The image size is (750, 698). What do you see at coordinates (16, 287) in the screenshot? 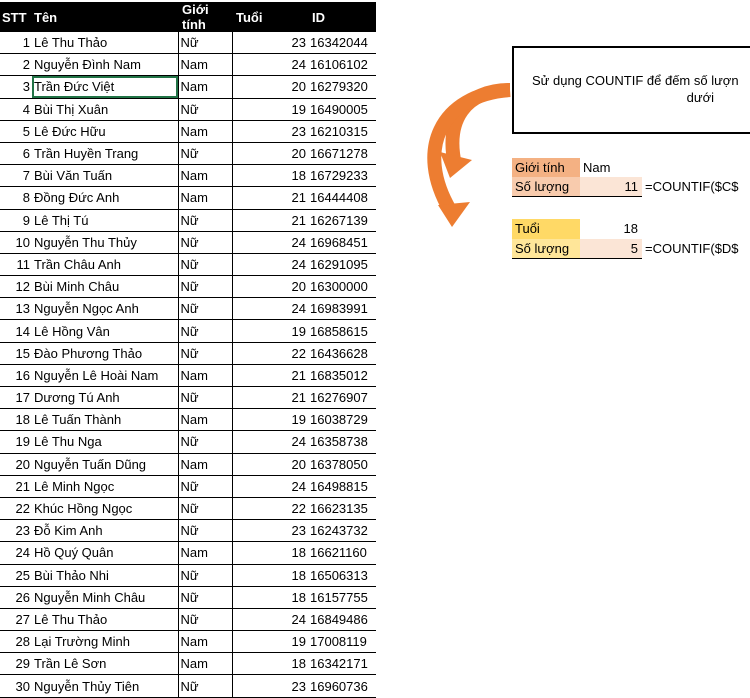
I see `stt-cell: 12` at bounding box center [16, 287].